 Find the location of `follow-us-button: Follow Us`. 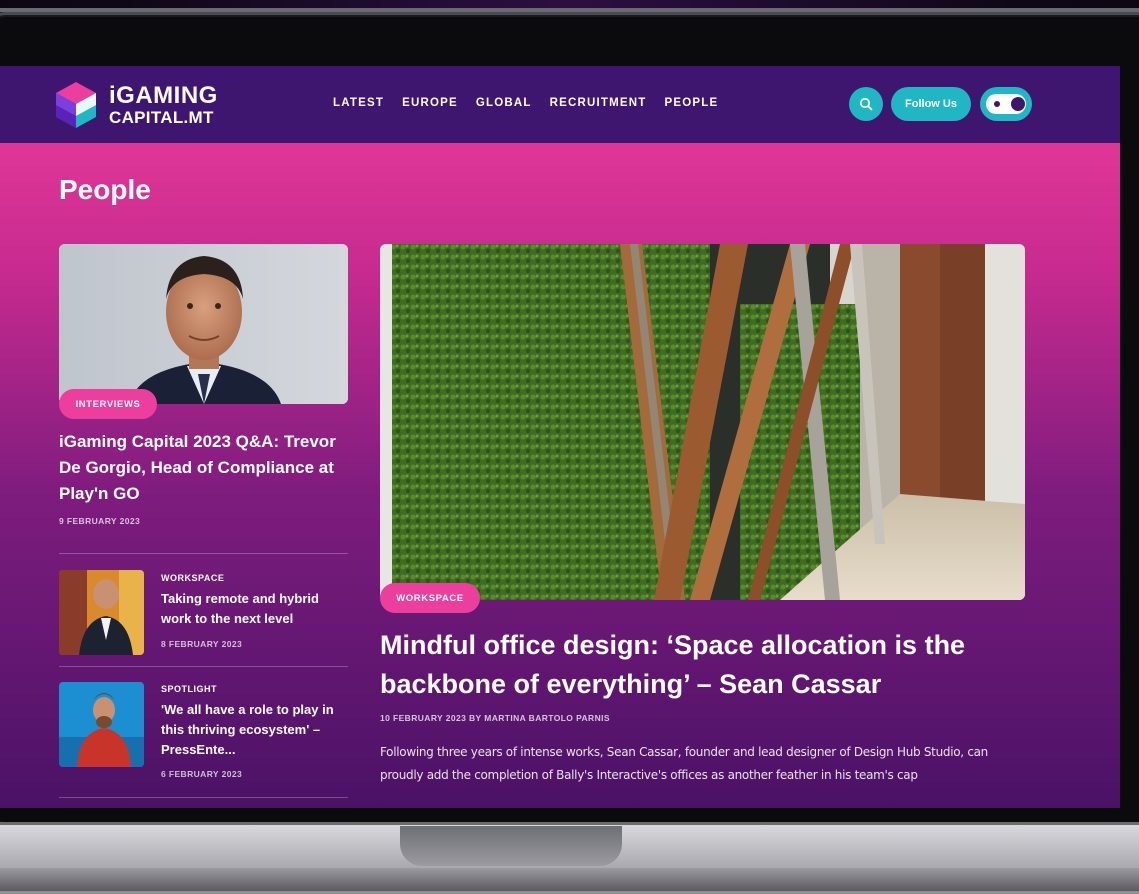

follow-us-button: Follow Us is located at coordinates (931, 104).